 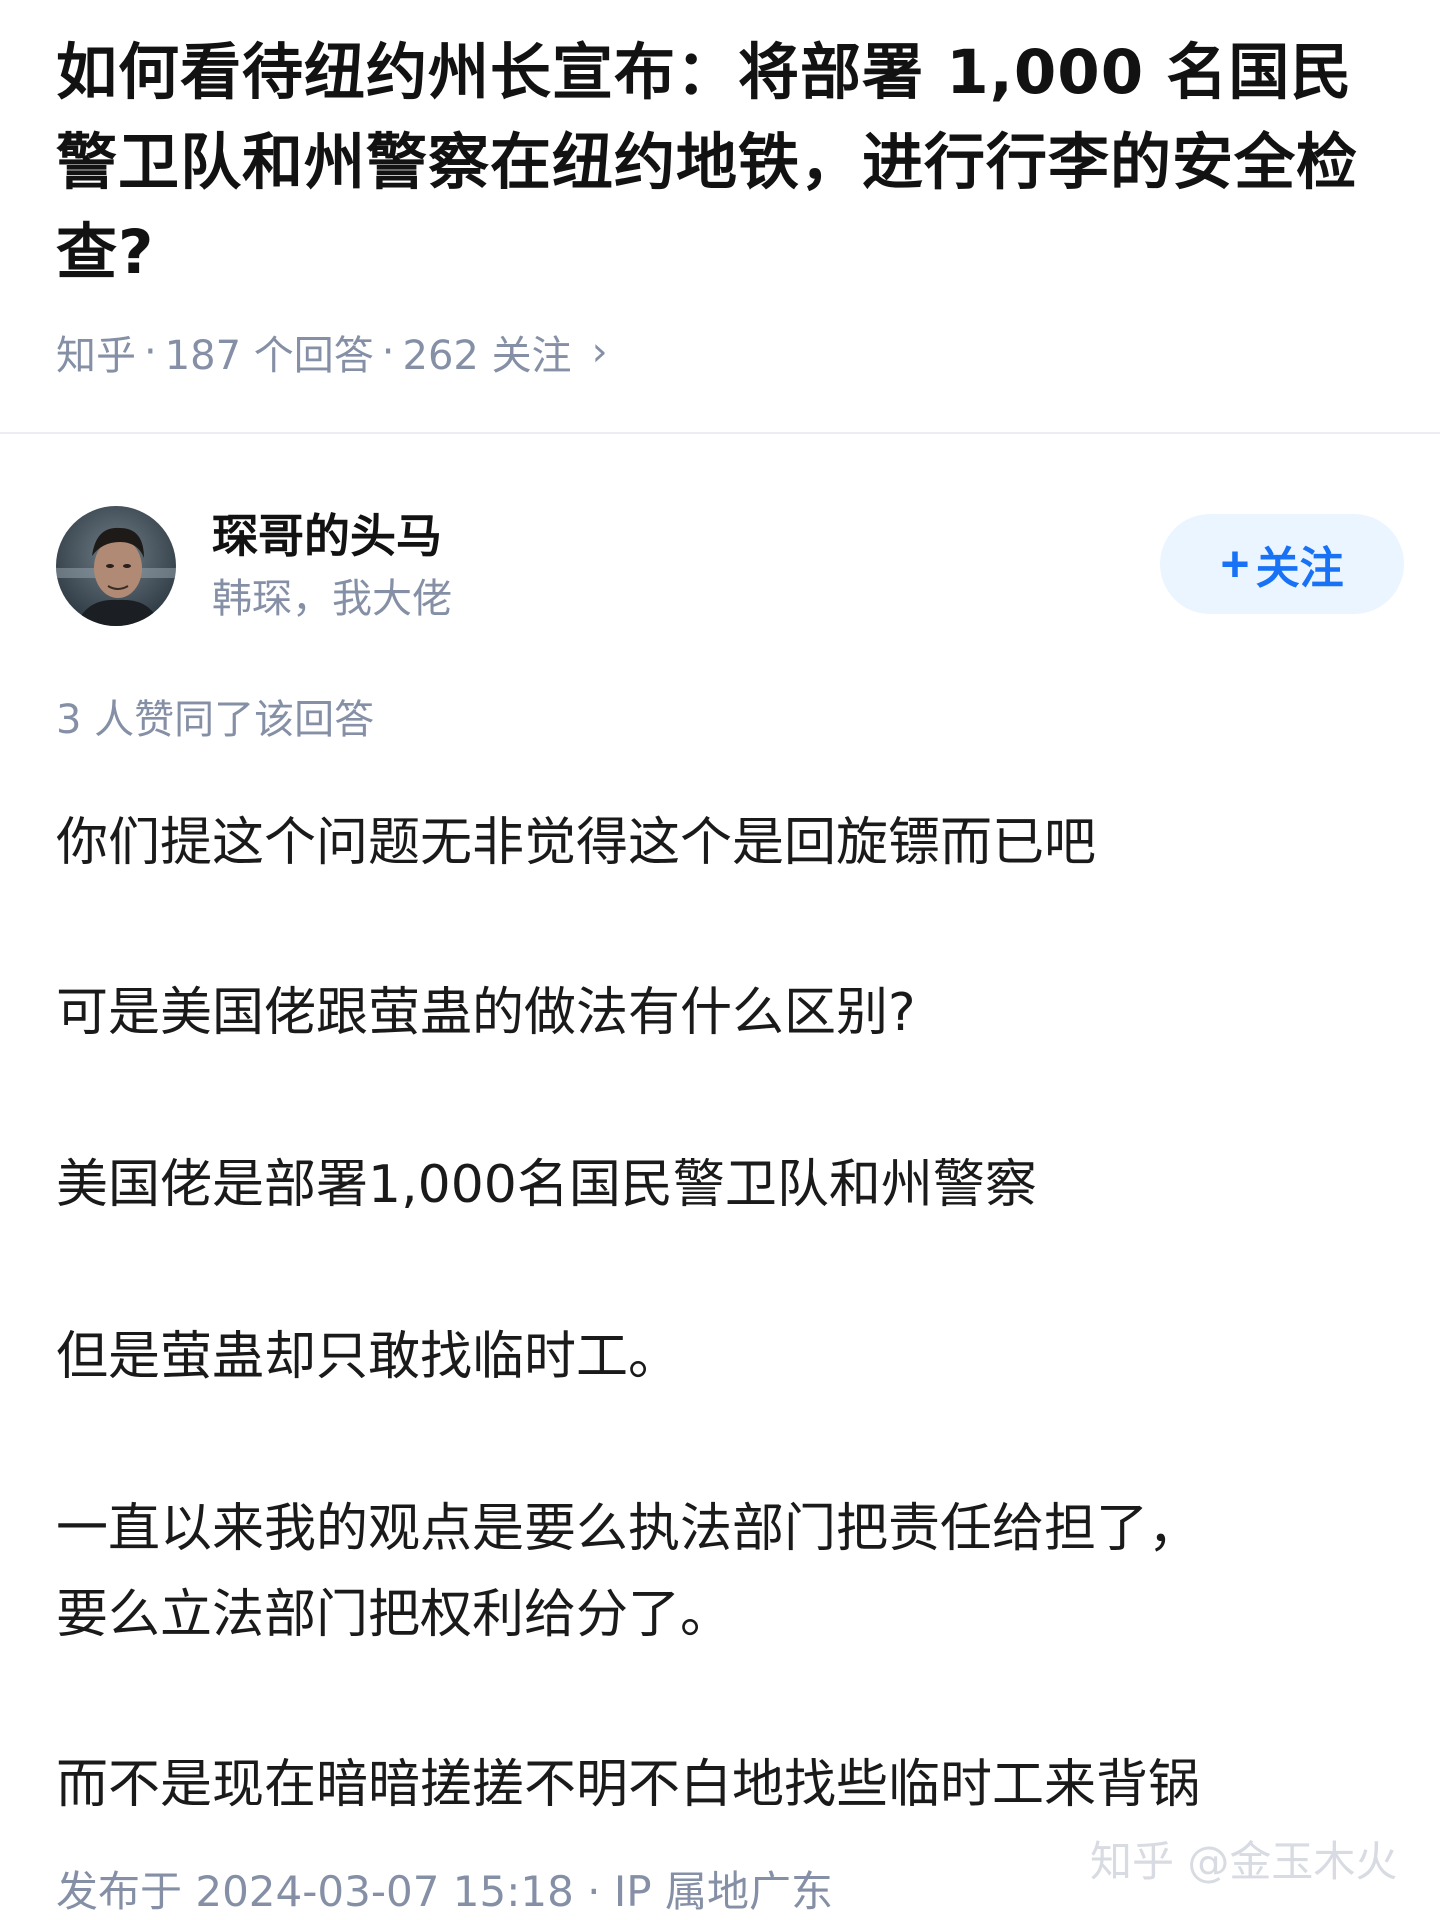 What do you see at coordinates (1299, 568) in the screenshot?
I see `follow-label: 关注` at bounding box center [1299, 568].